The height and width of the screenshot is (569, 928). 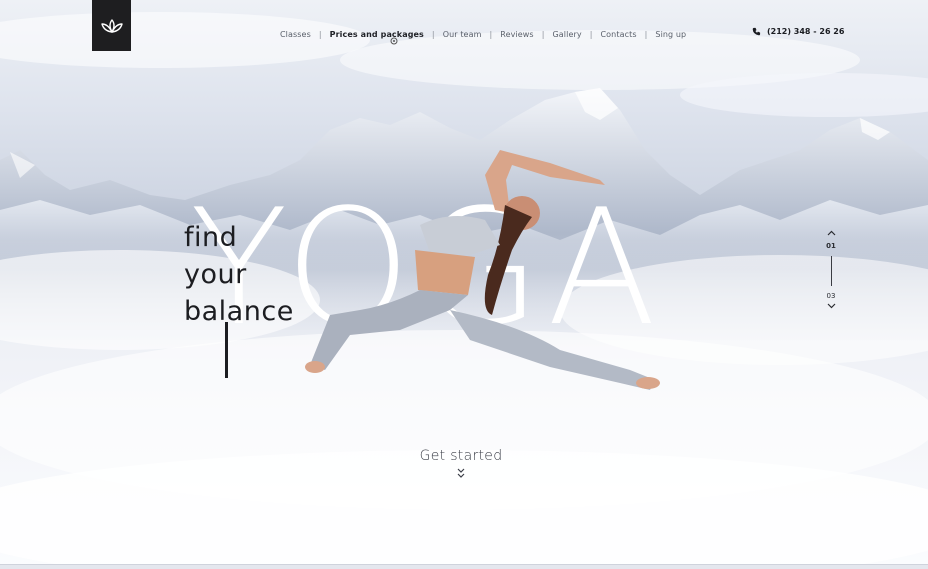 What do you see at coordinates (806, 31) in the screenshot?
I see `phone-number: (212) 348 - 26 26` at bounding box center [806, 31].